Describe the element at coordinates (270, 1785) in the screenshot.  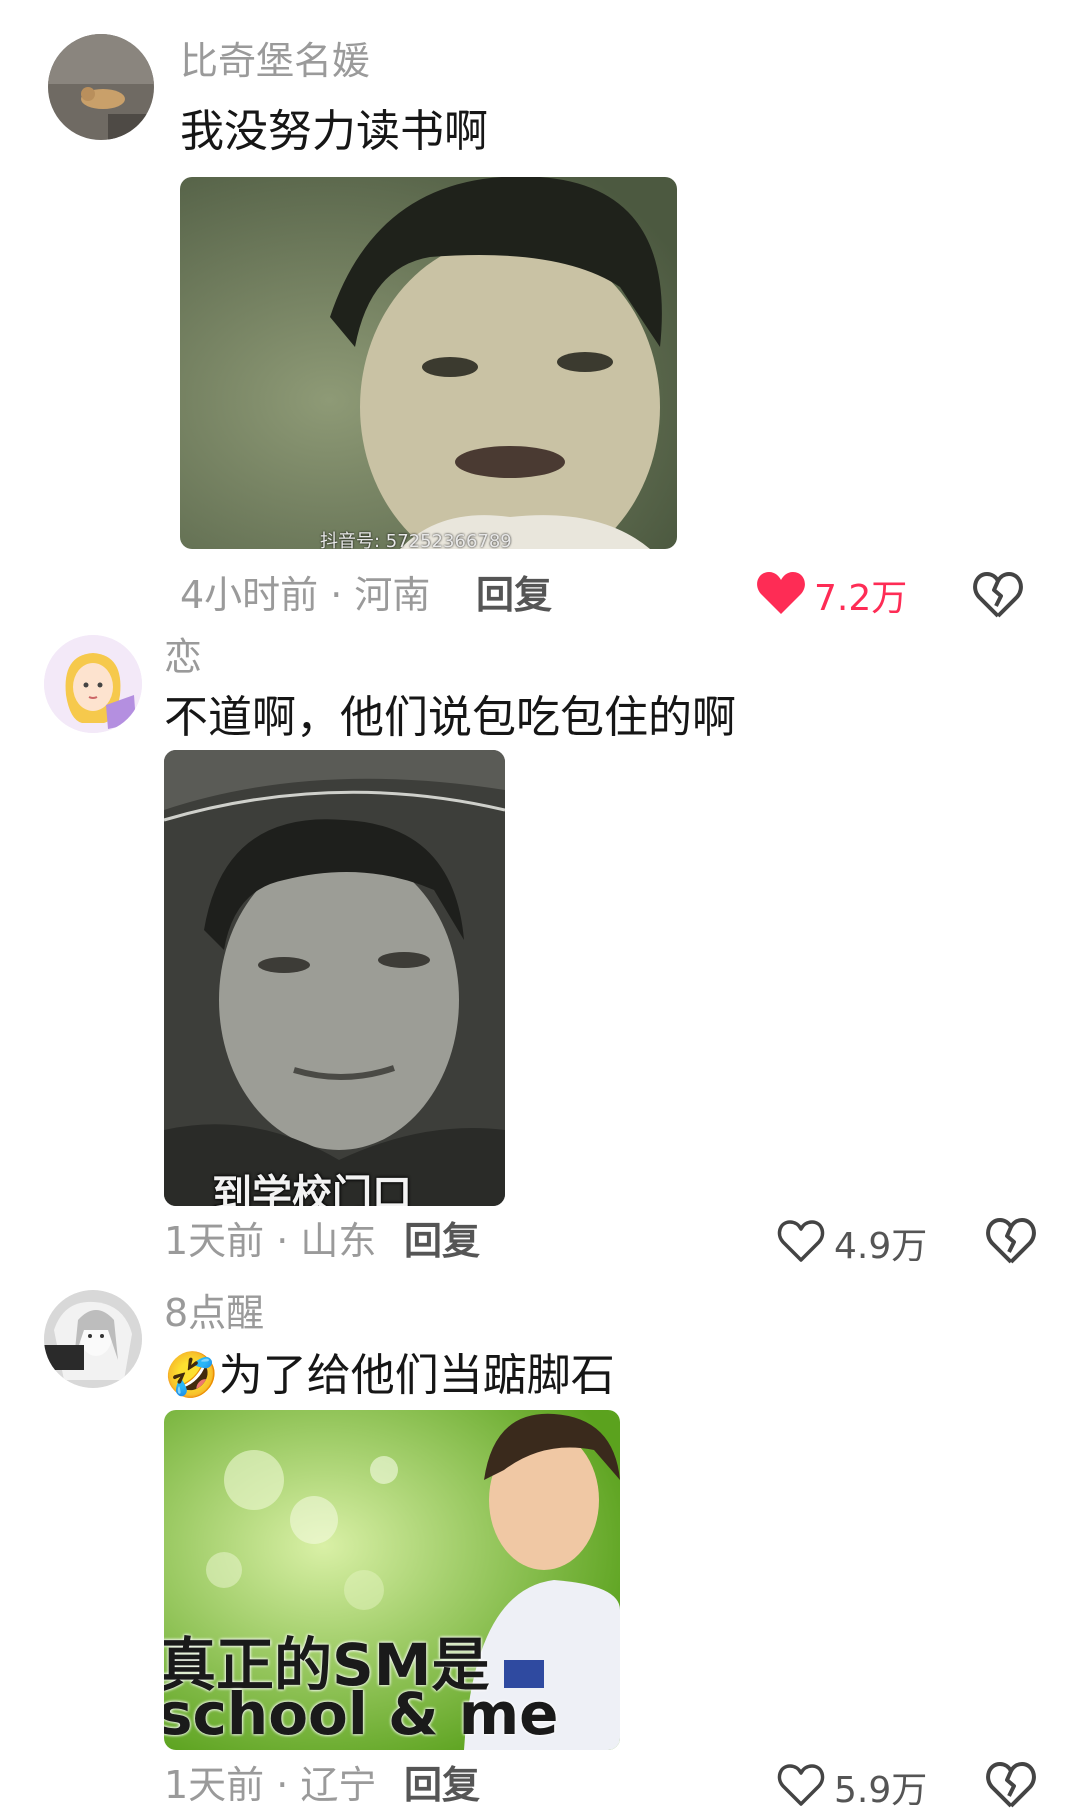
I see `comment-time-location: 1天前 · 辽宁` at that location.